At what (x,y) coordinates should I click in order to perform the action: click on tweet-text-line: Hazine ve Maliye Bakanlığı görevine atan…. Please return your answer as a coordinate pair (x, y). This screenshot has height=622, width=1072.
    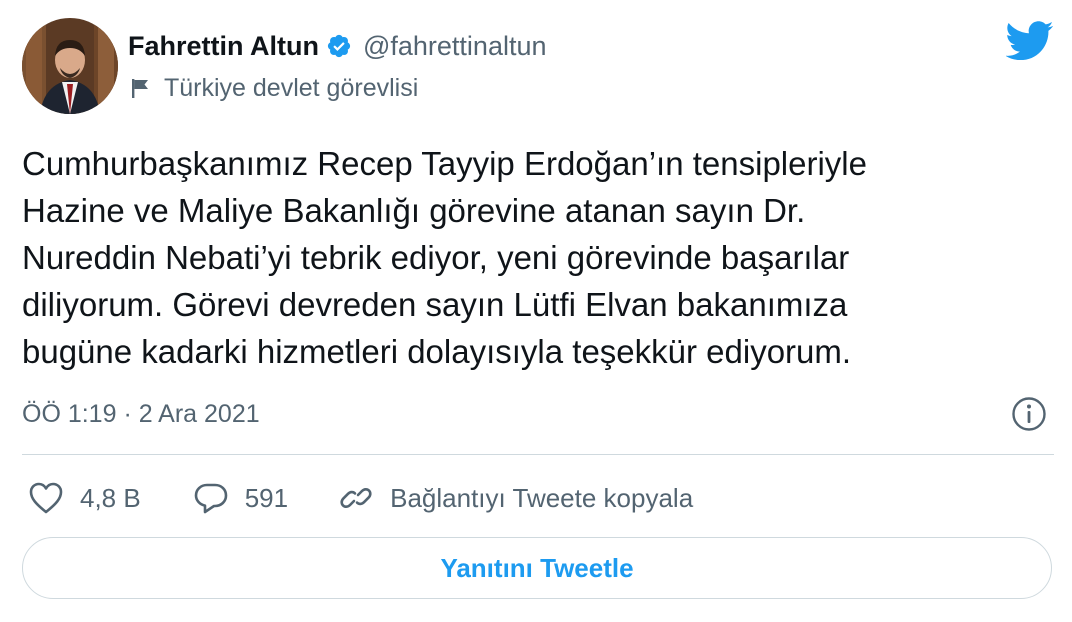
    Looking at the image, I should click on (414, 210).